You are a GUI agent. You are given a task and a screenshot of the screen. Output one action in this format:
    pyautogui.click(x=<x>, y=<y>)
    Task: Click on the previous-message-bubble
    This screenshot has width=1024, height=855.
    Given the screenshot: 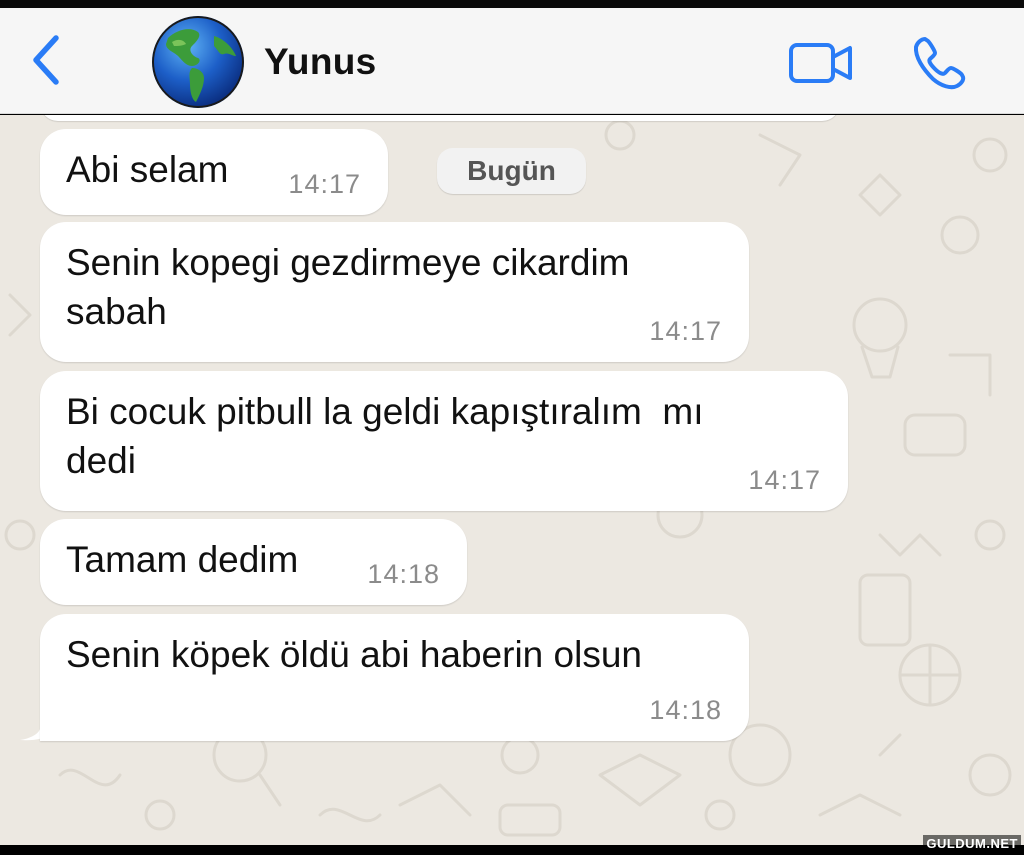 What is the action you would take?
    pyautogui.click(x=440, y=118)
    